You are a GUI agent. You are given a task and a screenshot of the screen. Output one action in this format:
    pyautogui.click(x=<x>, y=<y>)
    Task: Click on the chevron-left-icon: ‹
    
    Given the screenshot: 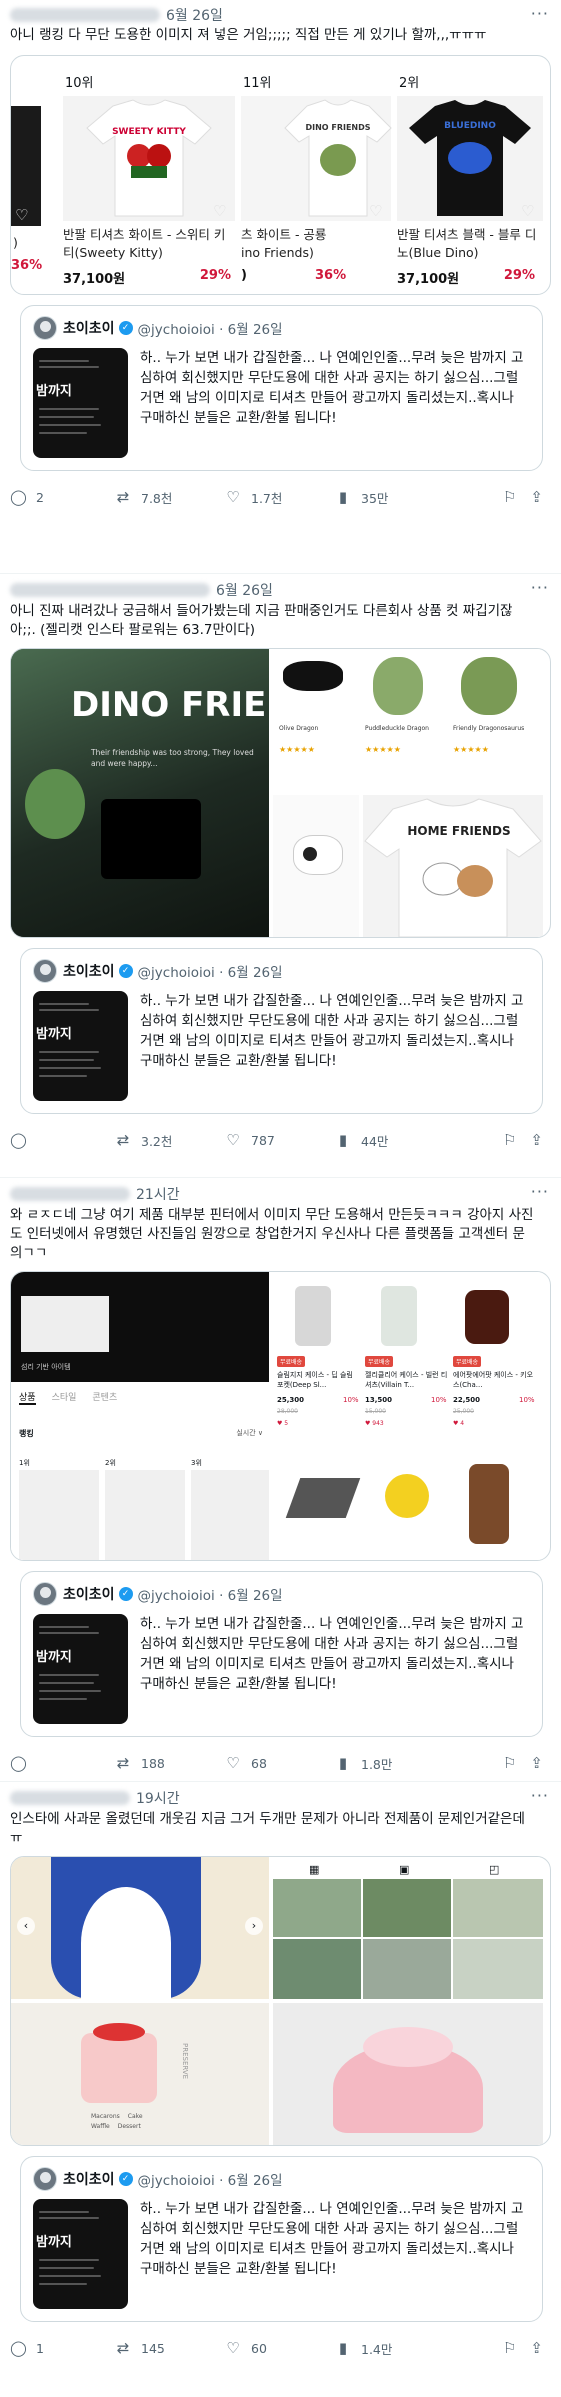 What is the action you would take?
    pyautogui.click(x=26, y=1926)
    